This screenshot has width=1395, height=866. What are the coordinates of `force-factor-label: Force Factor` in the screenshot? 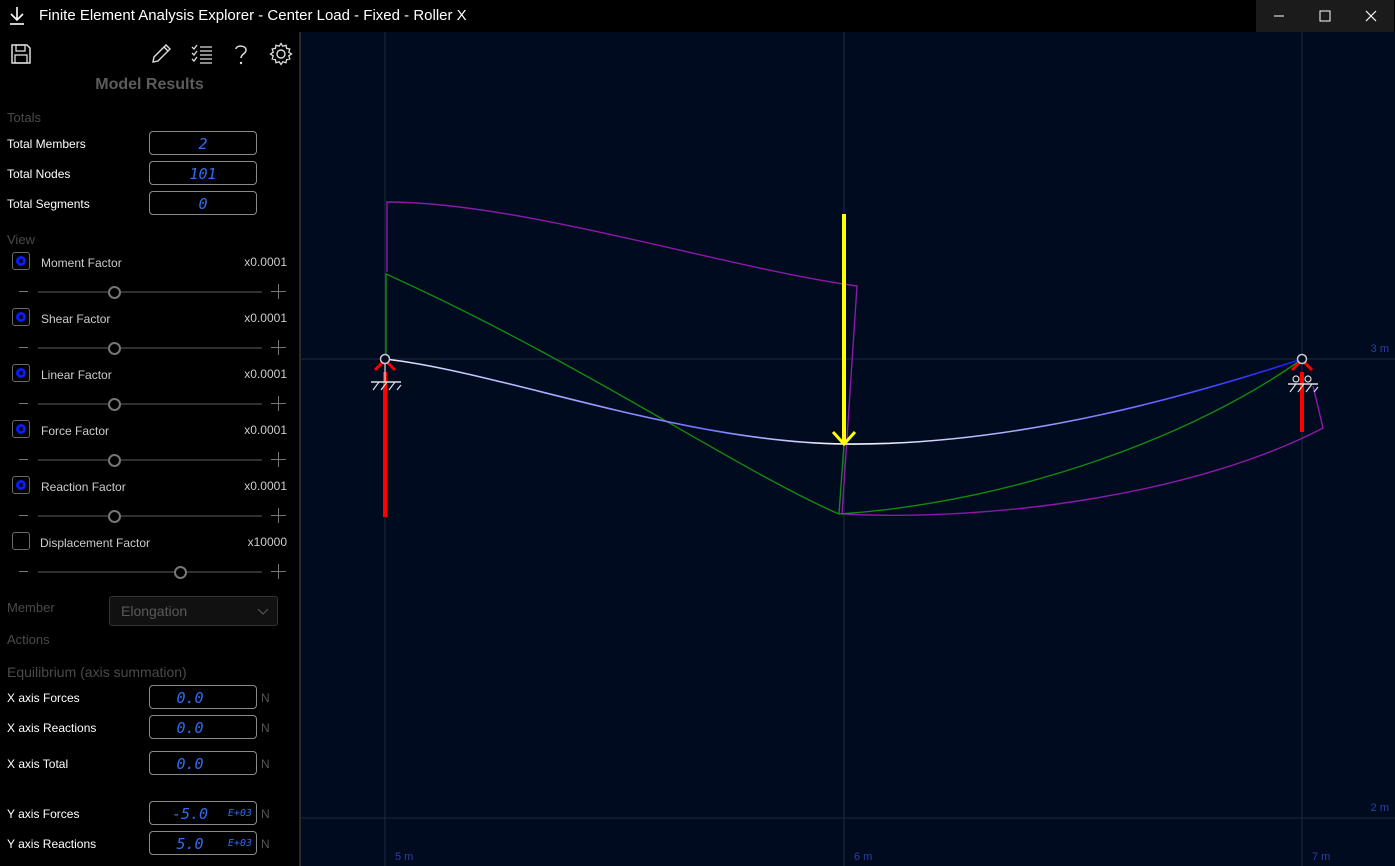 It's located at (75, 431).